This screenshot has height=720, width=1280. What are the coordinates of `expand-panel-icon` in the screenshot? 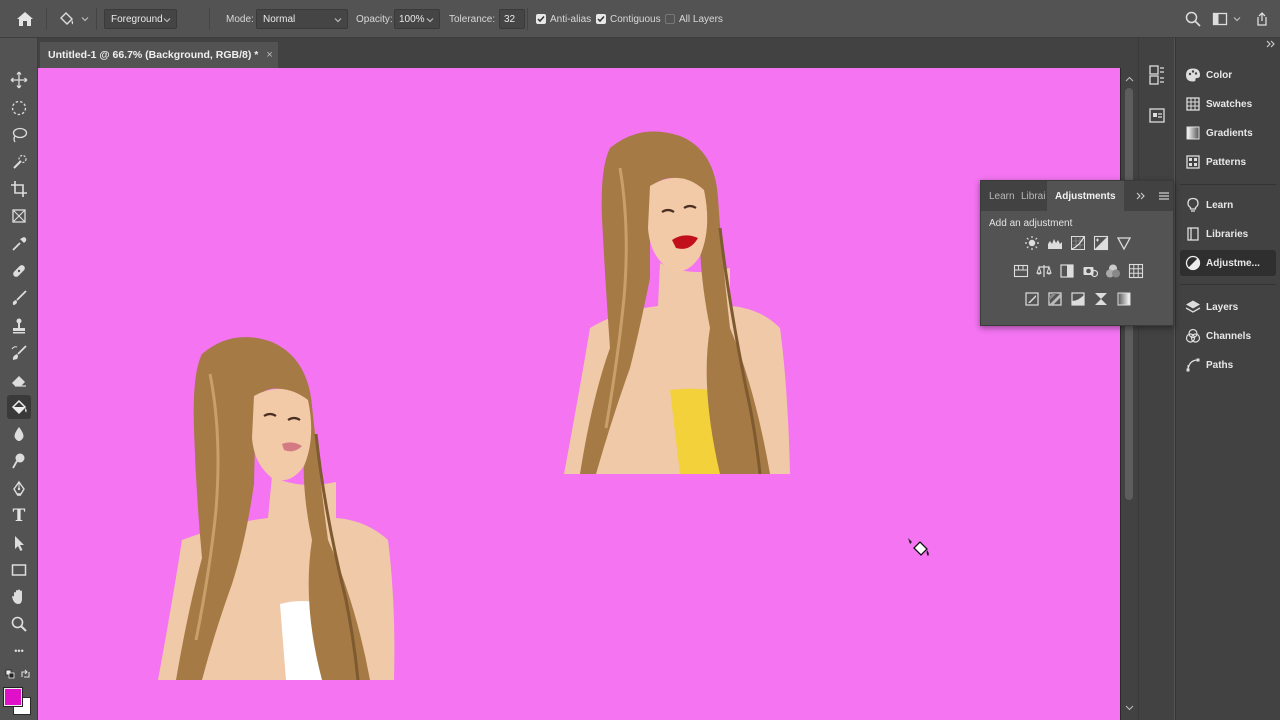 It's located at (1141, 196).